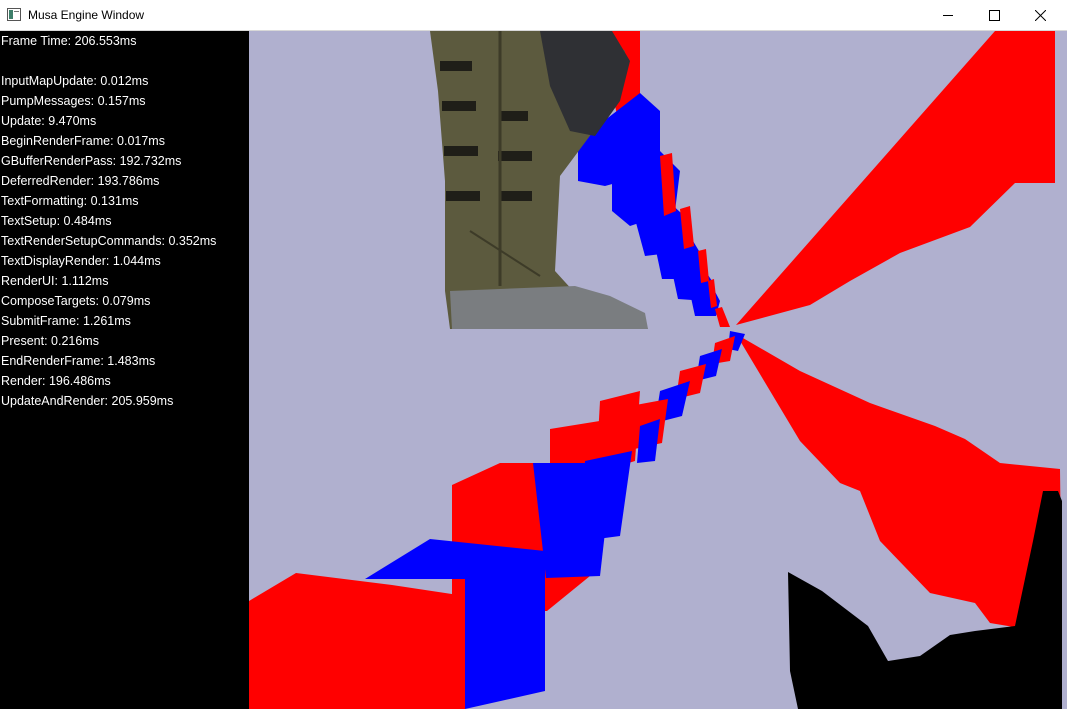 The image size is (1067, 709). I want to click on timing-line: InputMapUpdate: 0.012ms, so click(75, 81).